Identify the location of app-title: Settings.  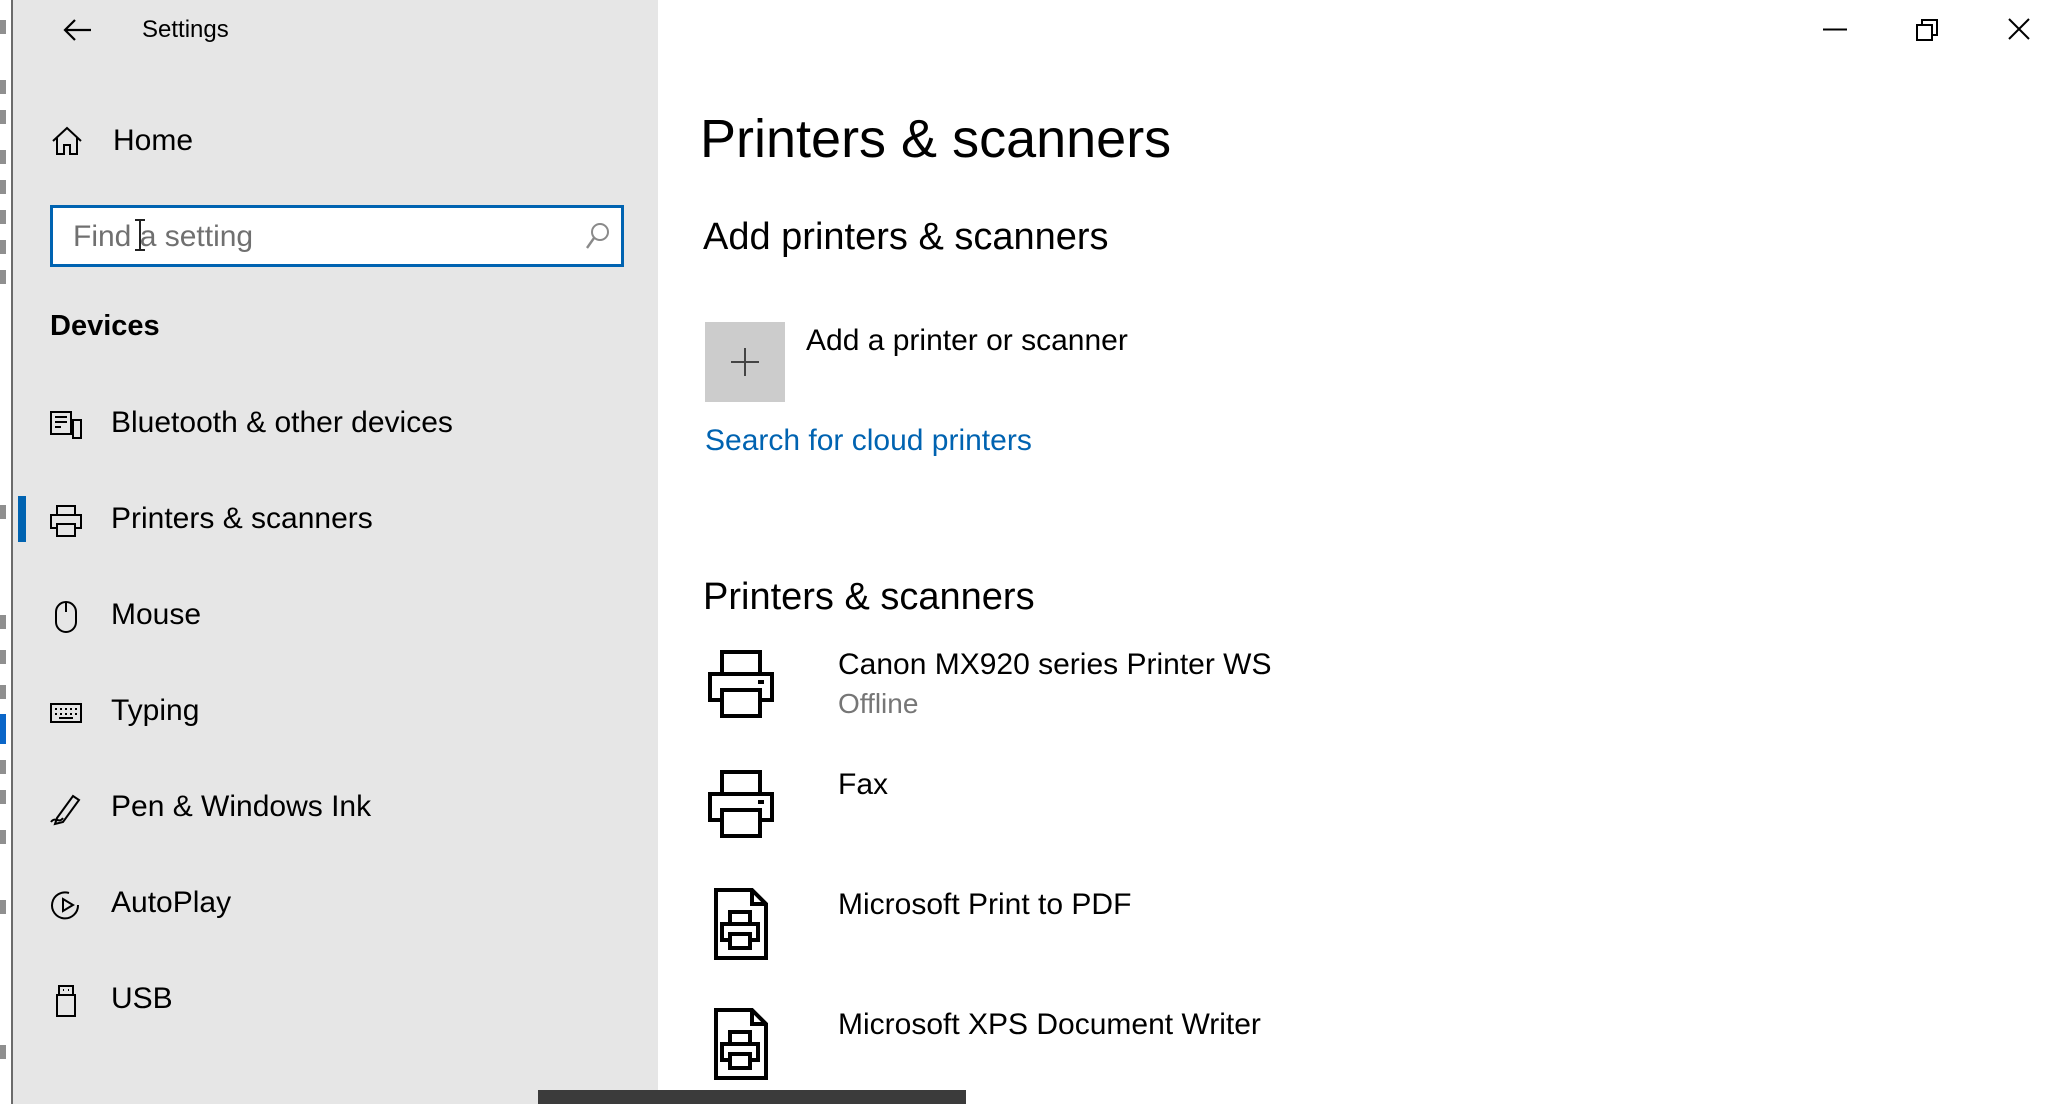
(185, 29).